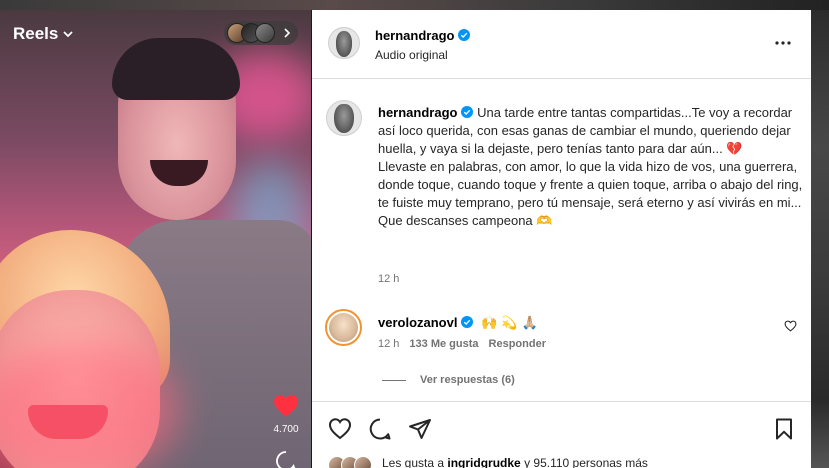 The width and height of the screenshot is (829, 468). What do you see at coordinates (483, 462) in the screenshot?
I see `liker-username: ingridgrudke` at bounding box center [483, 462].